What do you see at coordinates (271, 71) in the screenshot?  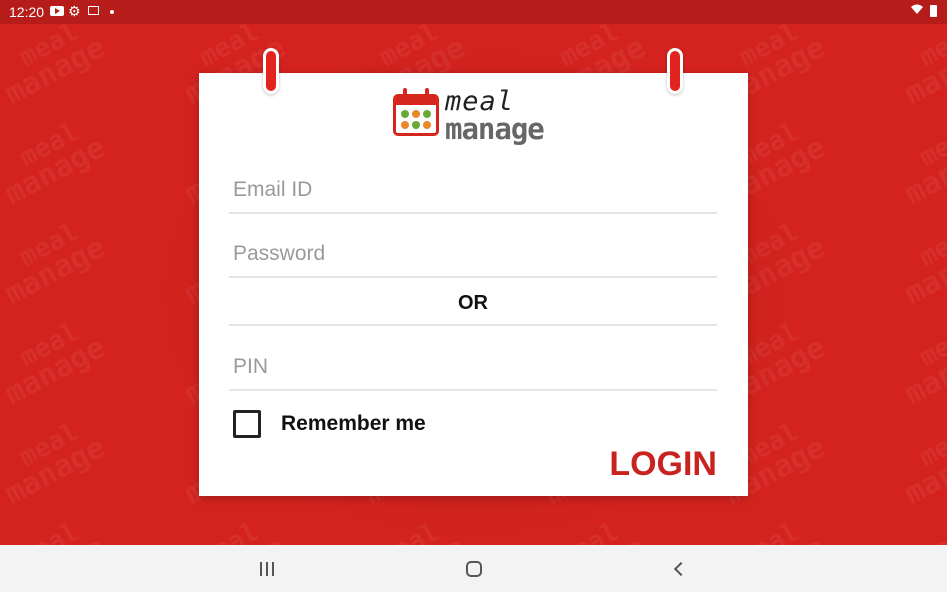 I see `binder-ring-left` at bounding box center [271, 71].